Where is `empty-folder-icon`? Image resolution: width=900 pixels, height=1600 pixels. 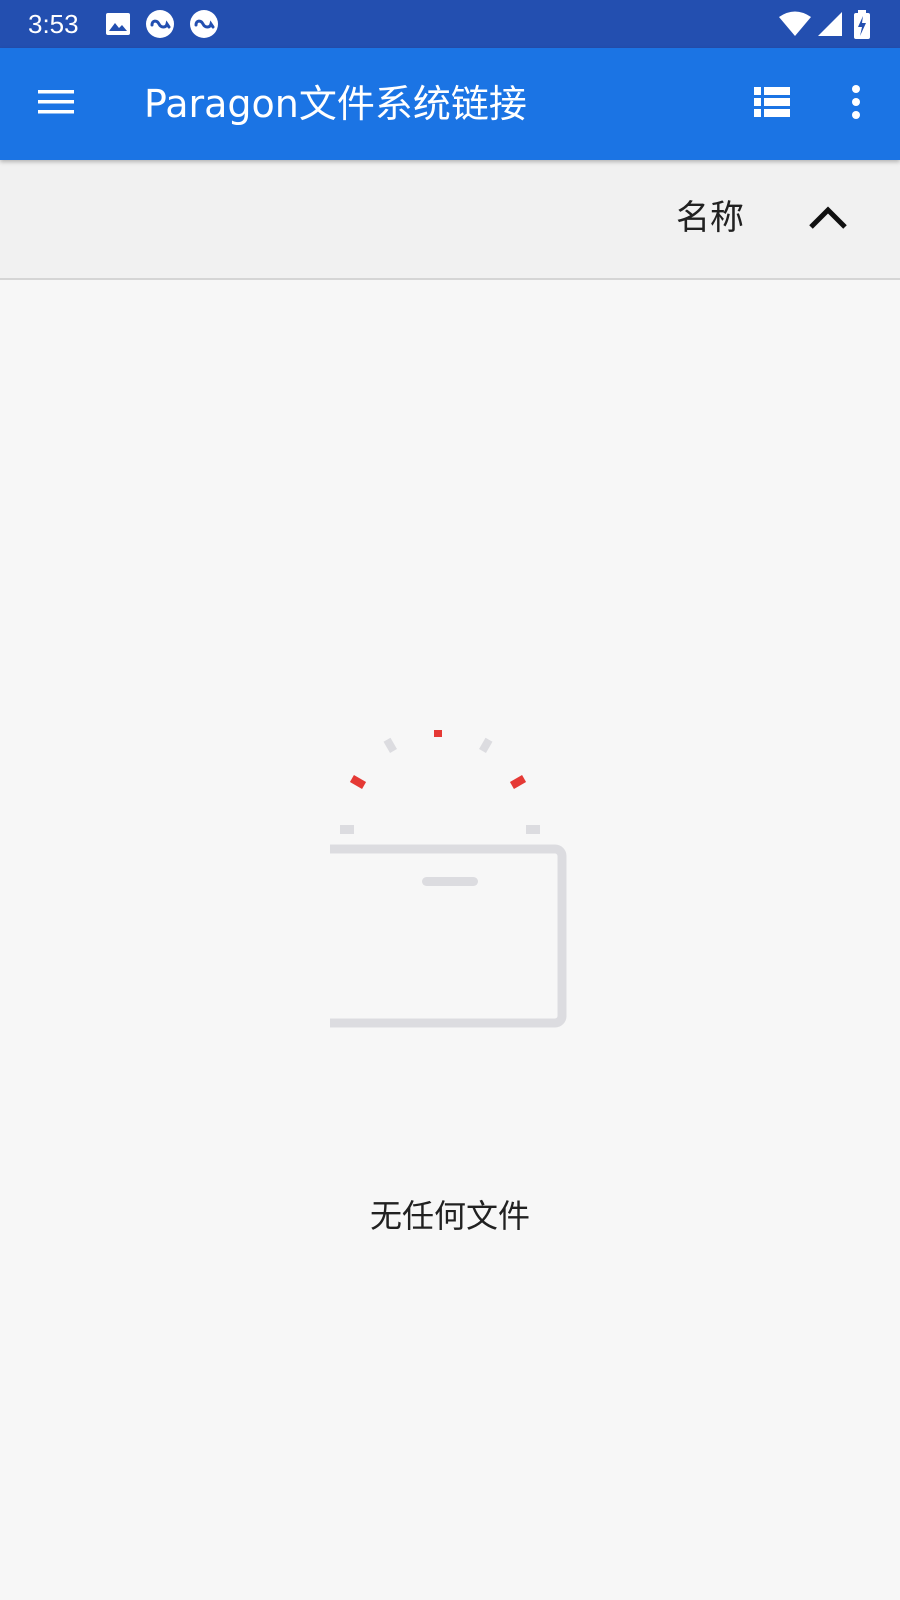
empty-folder-icon is located at coordinates (443, 881).